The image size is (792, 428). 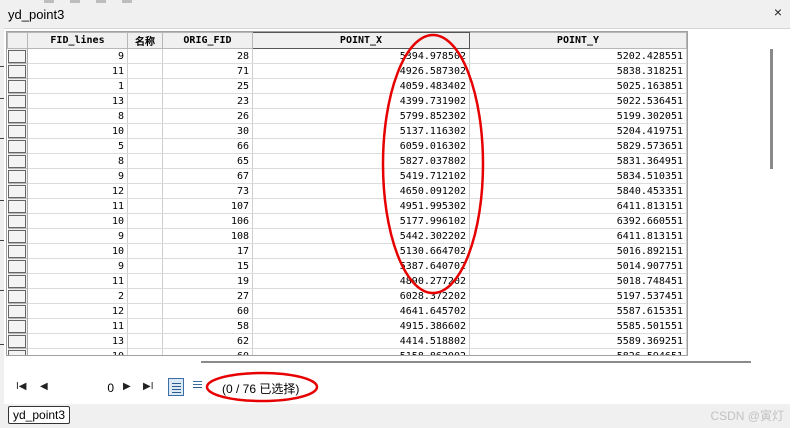 What do you see at coordinates (578, 311) in the screenshot?
I see `cell-point-y: 5587.615351` at bounding box center [578, 311].